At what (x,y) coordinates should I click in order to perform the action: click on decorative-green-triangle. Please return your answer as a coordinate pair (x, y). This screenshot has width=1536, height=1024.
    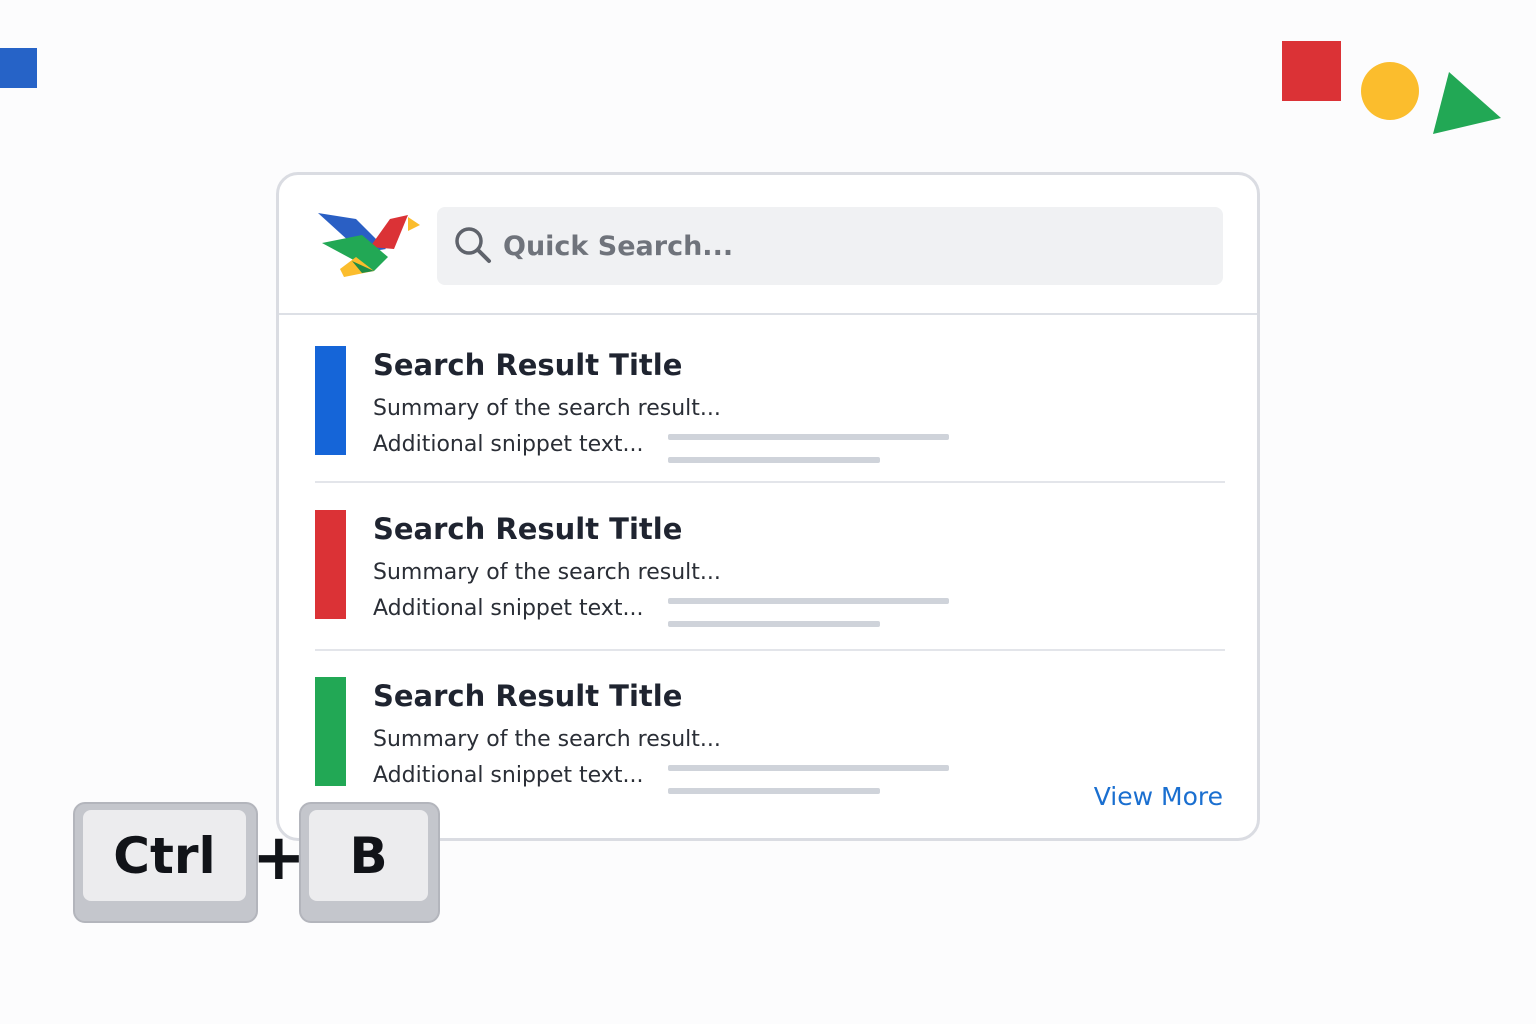
    Looking at the image, I should click on (1467, 103).